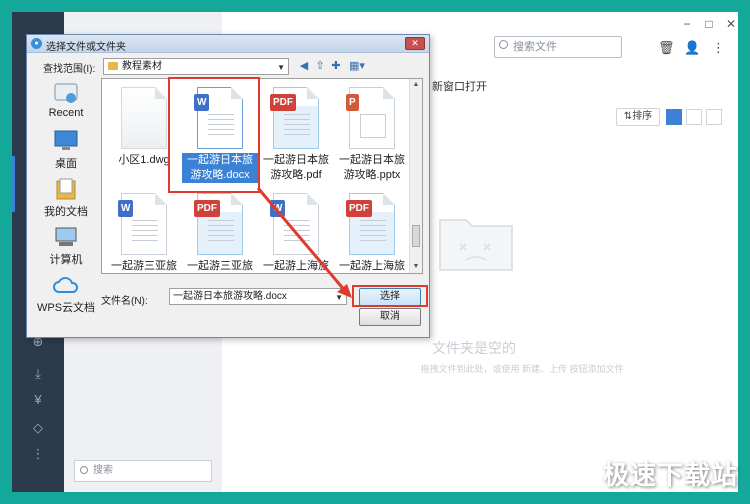  I want to click on filename-combobox: 一起游日本旅游攻略.docx ▼, so click(258, 296).